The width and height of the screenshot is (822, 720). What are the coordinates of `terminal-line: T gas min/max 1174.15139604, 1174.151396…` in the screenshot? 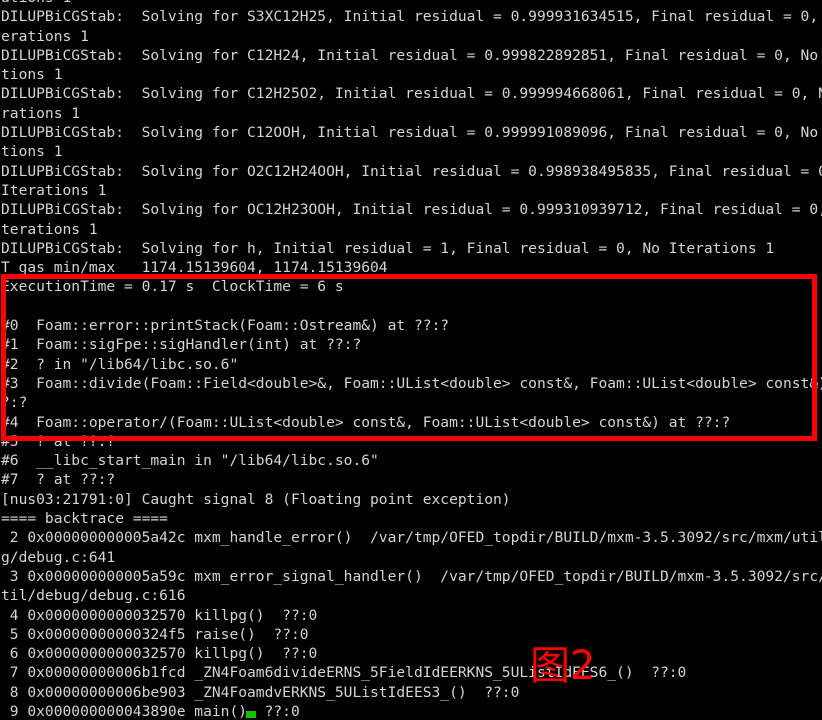 It's located at (194, 268).